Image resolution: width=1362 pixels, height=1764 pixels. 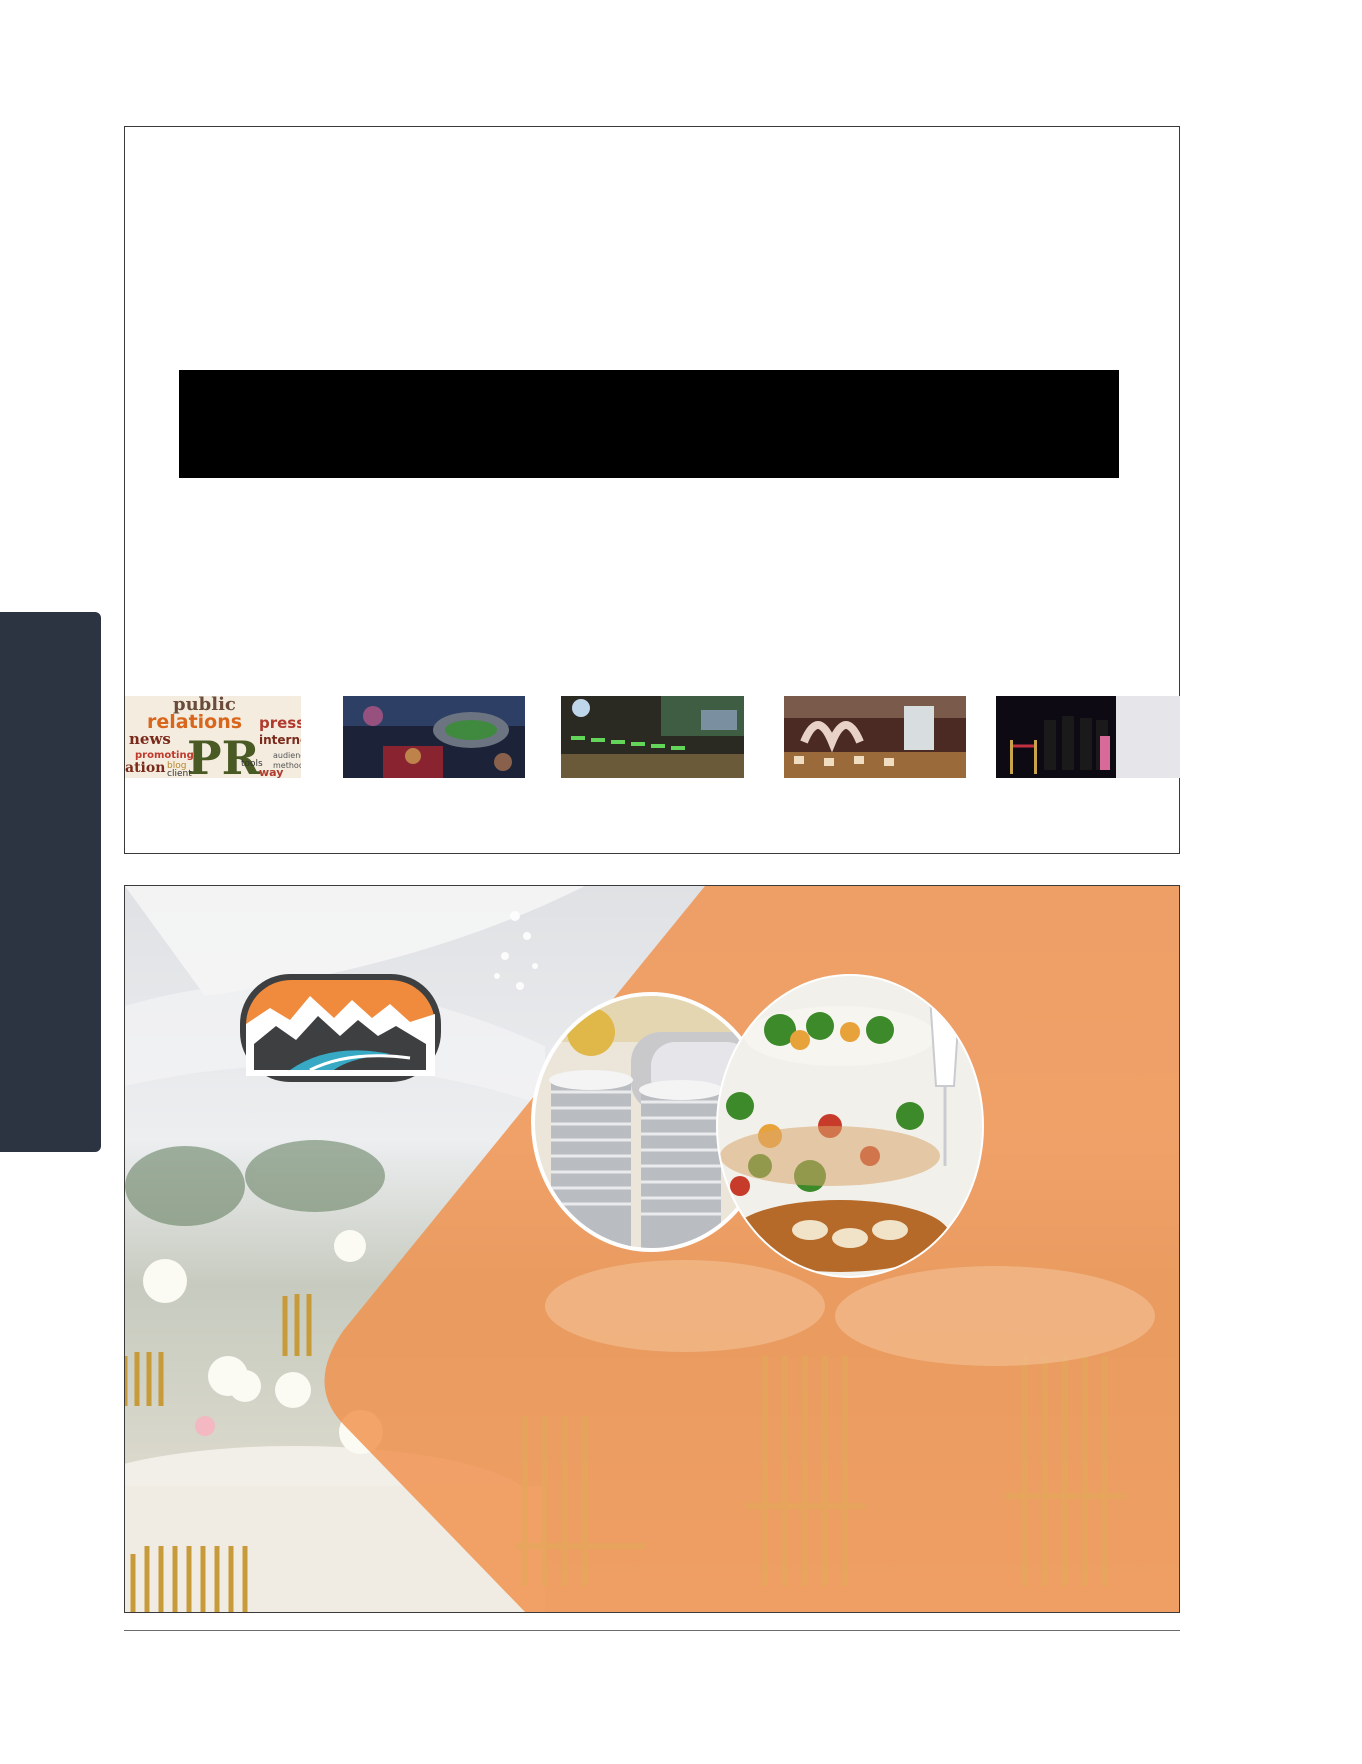 What do you see at coordinates (150, 739) in the screenshot?
I see `word-news: news` at bounding box center [150, 739].